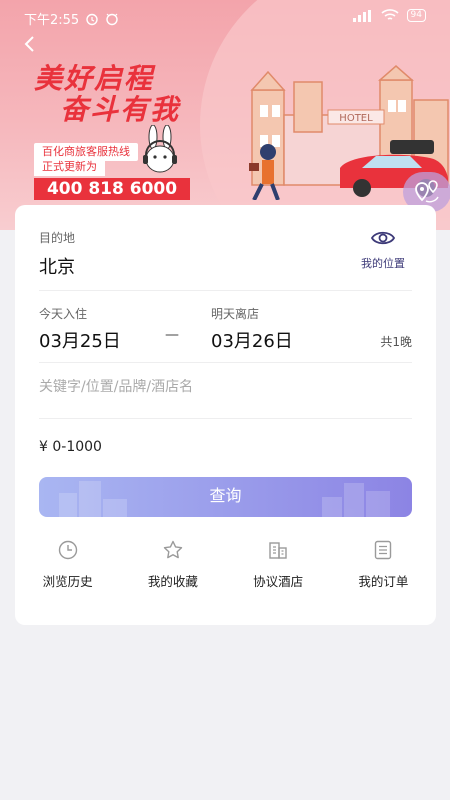 The height and width of the screenshot is (800, 450). Describe the element at coordinates (173, 549) in the screenshot. I see `star-icon` at that location.